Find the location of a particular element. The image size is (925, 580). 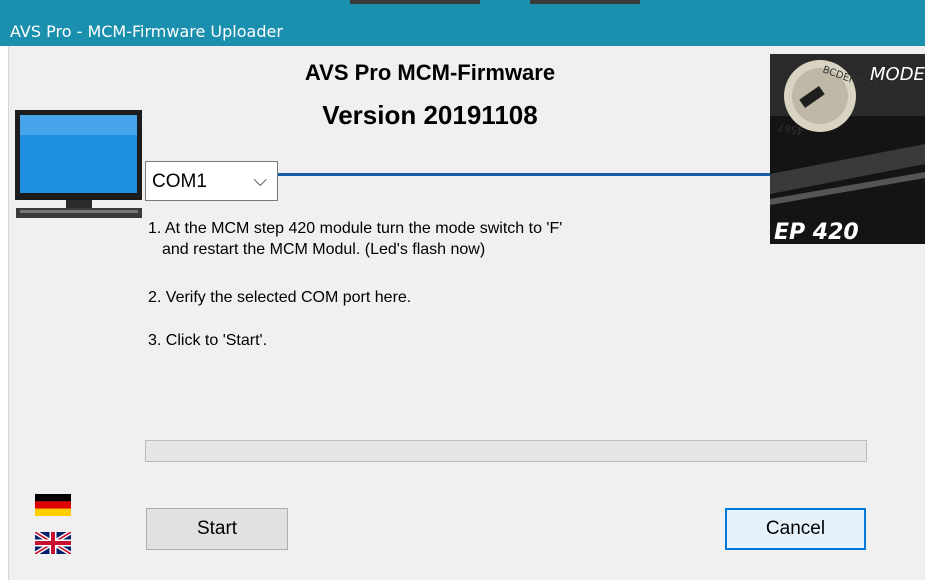

instruction-step-3: 3. Click to 'Start'. is located at coordinates (208, 340).